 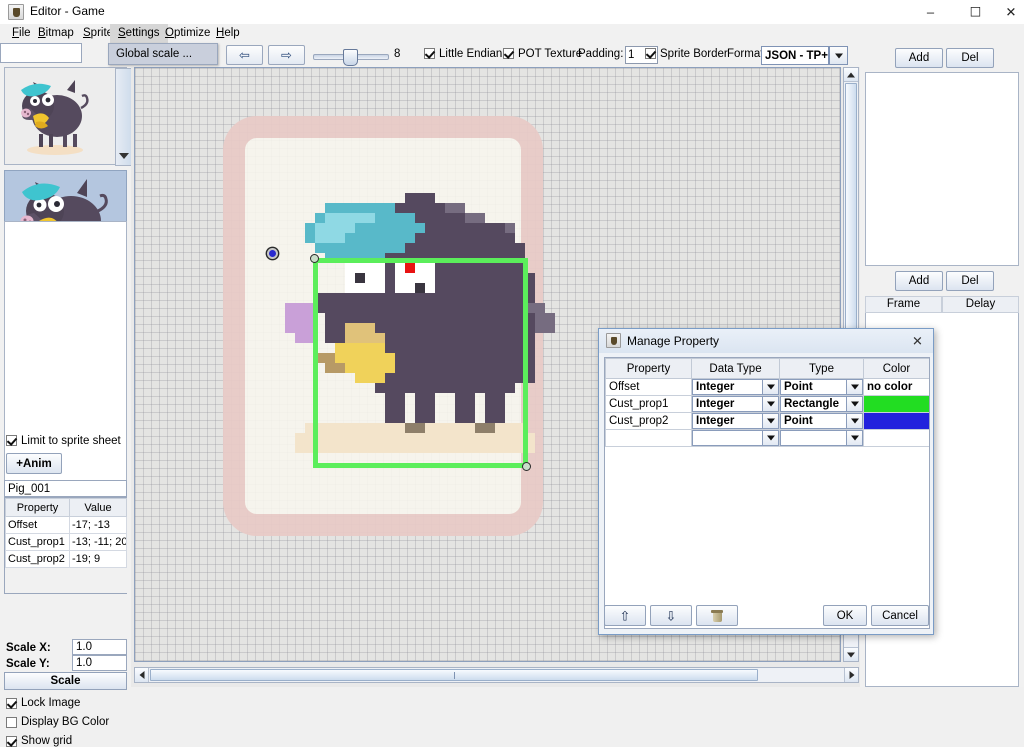 I want to click on scale-x-label: Scale X:, so click(x=28, y=648).